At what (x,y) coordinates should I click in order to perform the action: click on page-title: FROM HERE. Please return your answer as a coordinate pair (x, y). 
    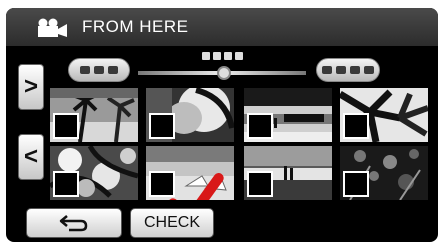
    Looking at the image, I should click on (135, 26).